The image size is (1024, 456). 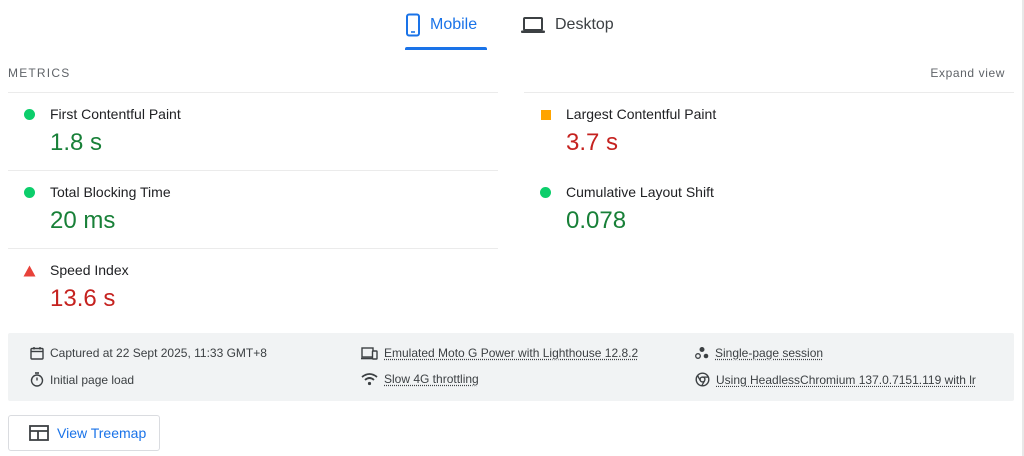 I want to click on metric-first-contentful-paint: First Contentful Paint 1.8 s, so click(x=253, y=131).